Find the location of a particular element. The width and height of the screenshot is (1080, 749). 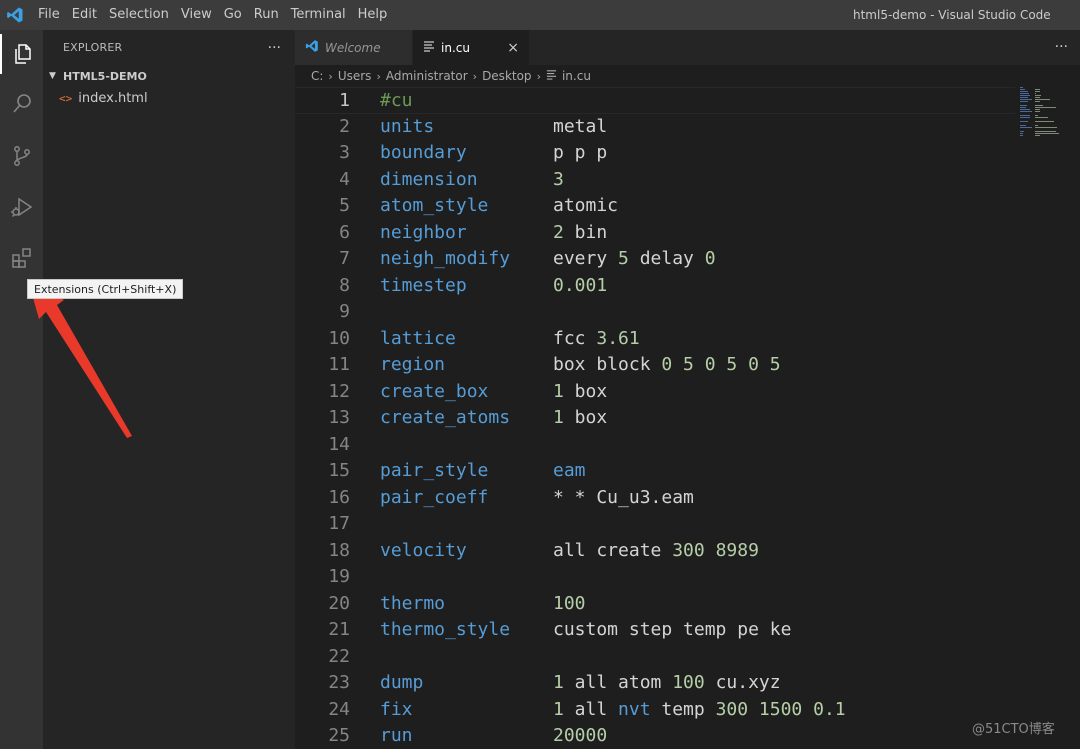

code-line: 16 pair_coeff * * Cu_u3.eam is located at coordinates (655, 498).